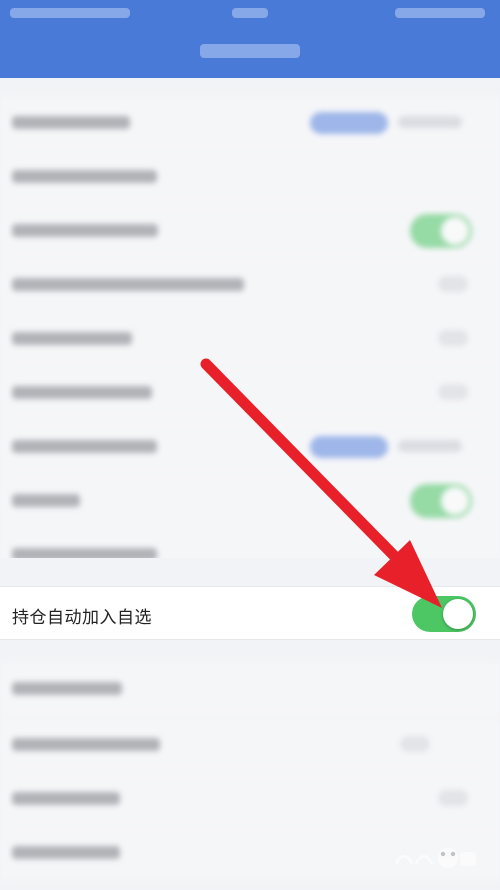  Describe the element at coordinates (82, 617) in the screenshot. I see `setting-label: 持仓自动加入自选` at that location.